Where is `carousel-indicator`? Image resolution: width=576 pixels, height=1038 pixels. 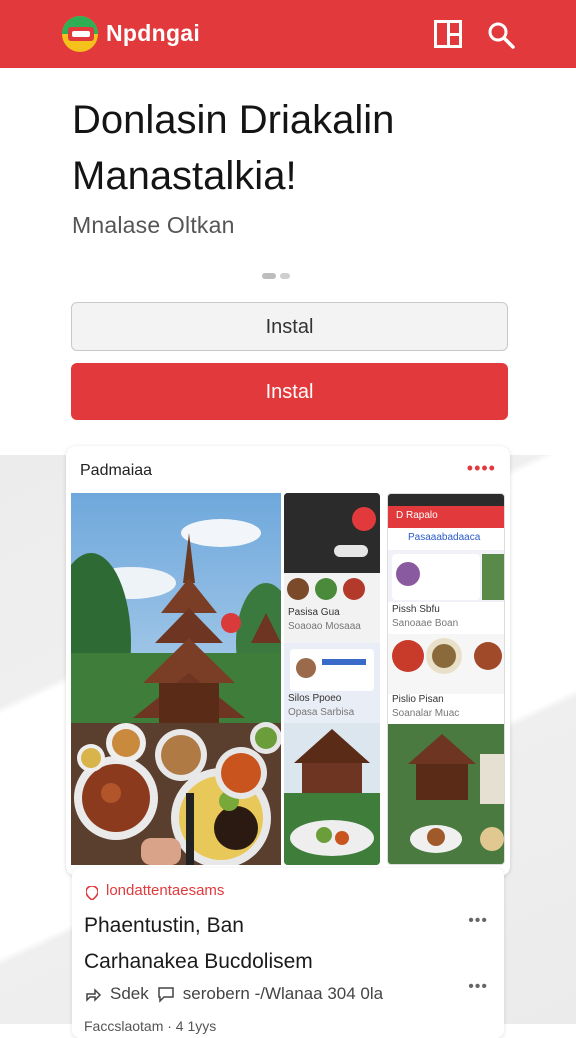 carousel-indicator is located at coordinates (276, 276).